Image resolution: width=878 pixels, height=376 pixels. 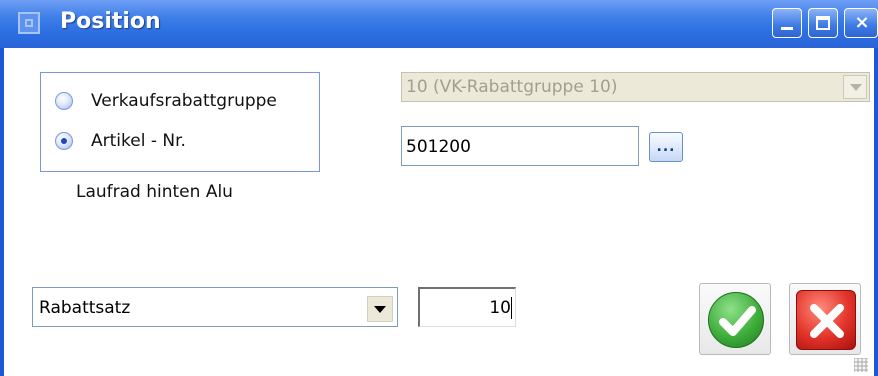 I want to click on resize-grip, so click(x=861, y=365).